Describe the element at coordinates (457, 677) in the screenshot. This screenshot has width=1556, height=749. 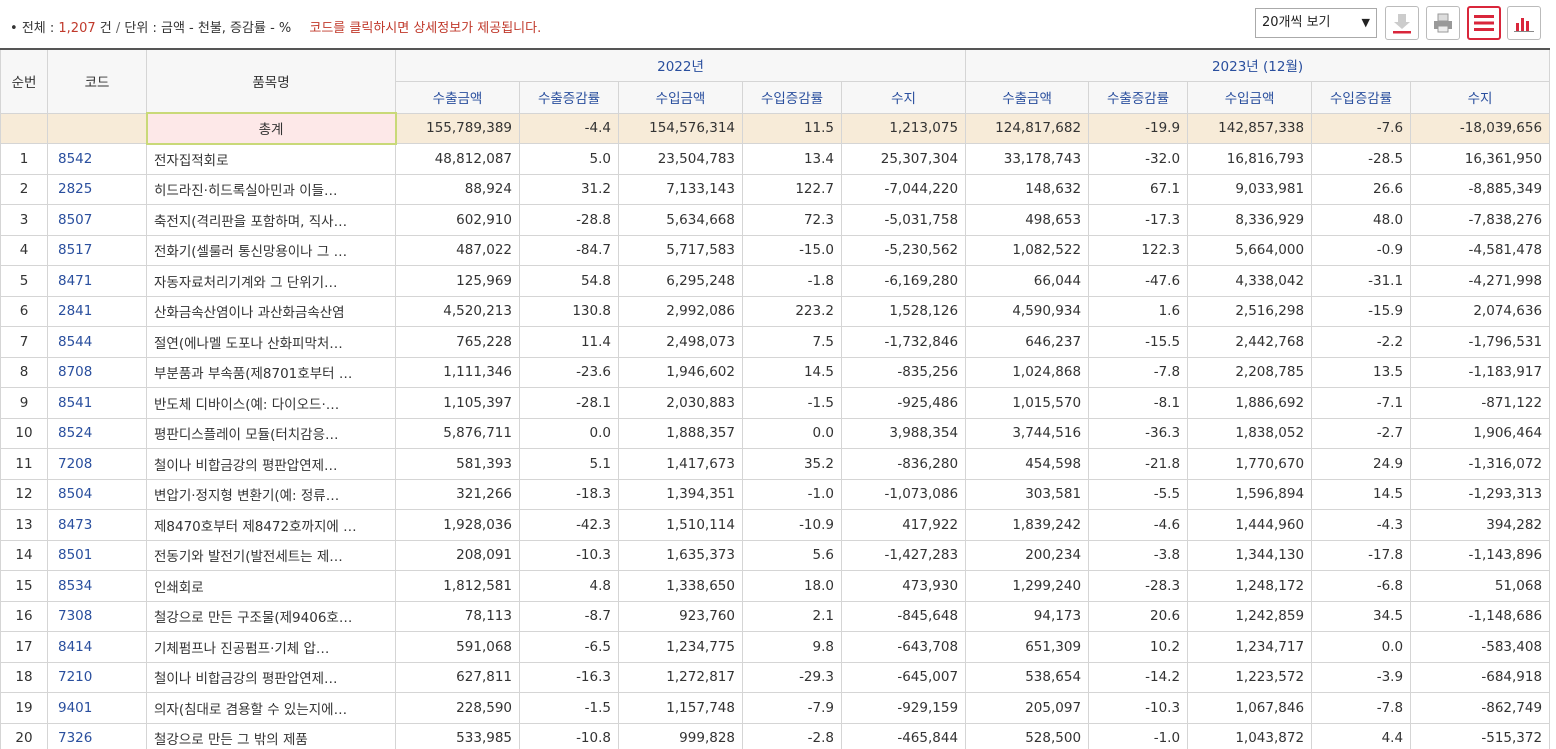
I see `value-cell: 627,811` at that location.